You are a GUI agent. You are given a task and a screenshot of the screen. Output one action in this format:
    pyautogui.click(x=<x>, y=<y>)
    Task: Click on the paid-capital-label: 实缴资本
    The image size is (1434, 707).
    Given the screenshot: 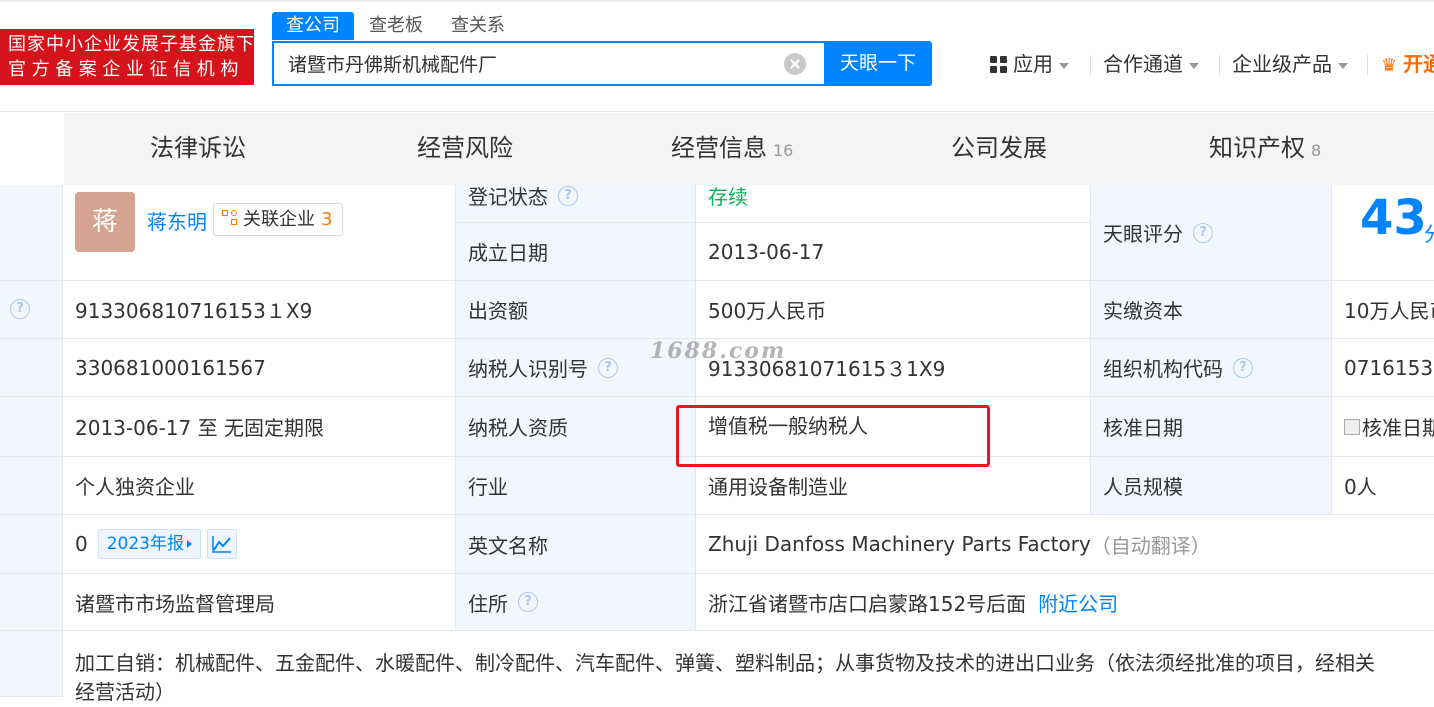 What is the action you would take?
    pyautogui.click(x=1143, y=311)
    